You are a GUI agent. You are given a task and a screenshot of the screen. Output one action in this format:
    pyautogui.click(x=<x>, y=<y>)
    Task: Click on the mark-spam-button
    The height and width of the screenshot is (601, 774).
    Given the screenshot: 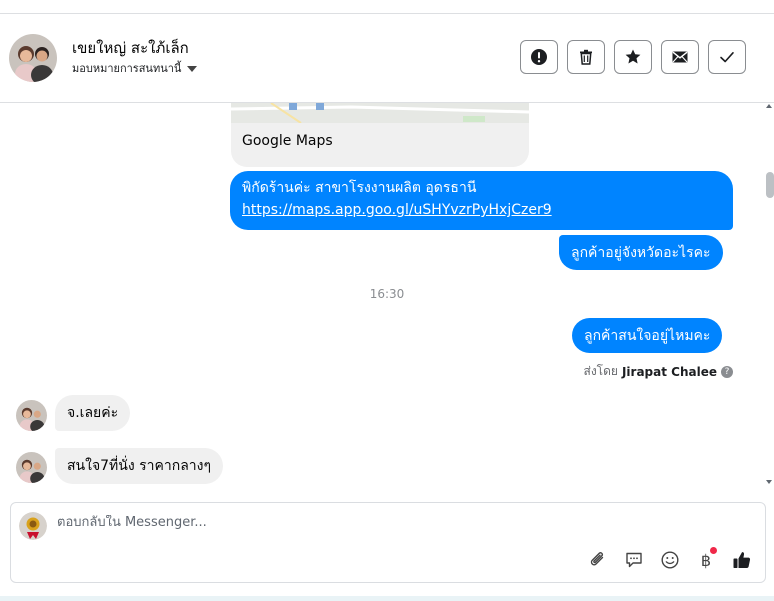 What is the action you would take?
    pyautogui.click(x=539, y=57)
    